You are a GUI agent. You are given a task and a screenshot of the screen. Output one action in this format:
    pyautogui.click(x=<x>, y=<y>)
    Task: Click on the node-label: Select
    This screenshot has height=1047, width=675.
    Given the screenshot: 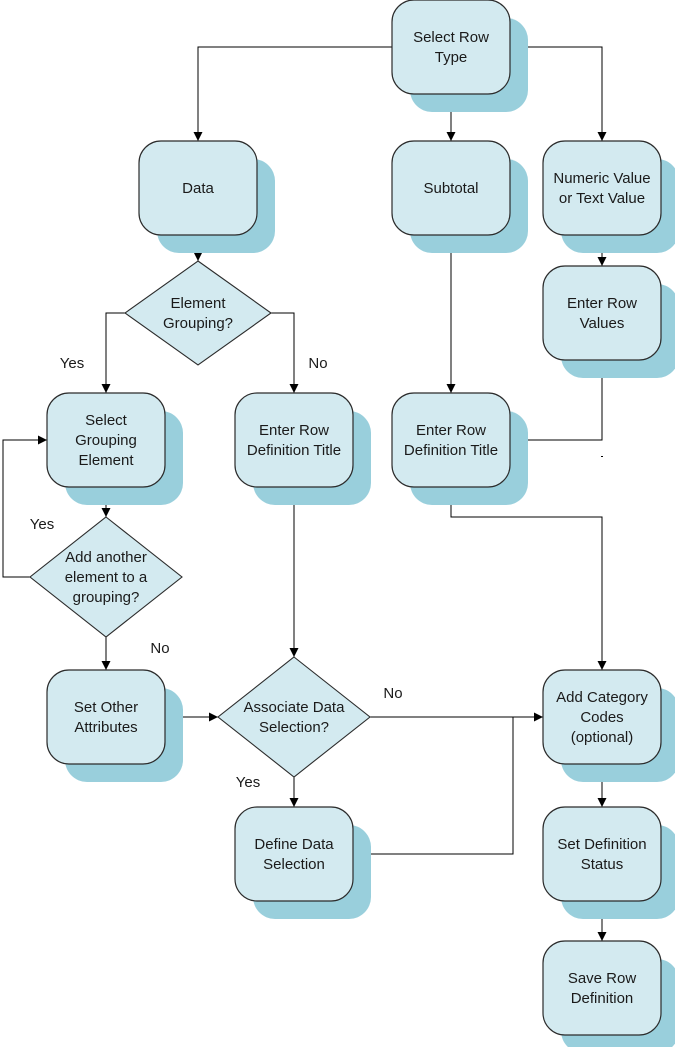 What is the action you would take?
    pyautogui.click(x=106, y=420)
    